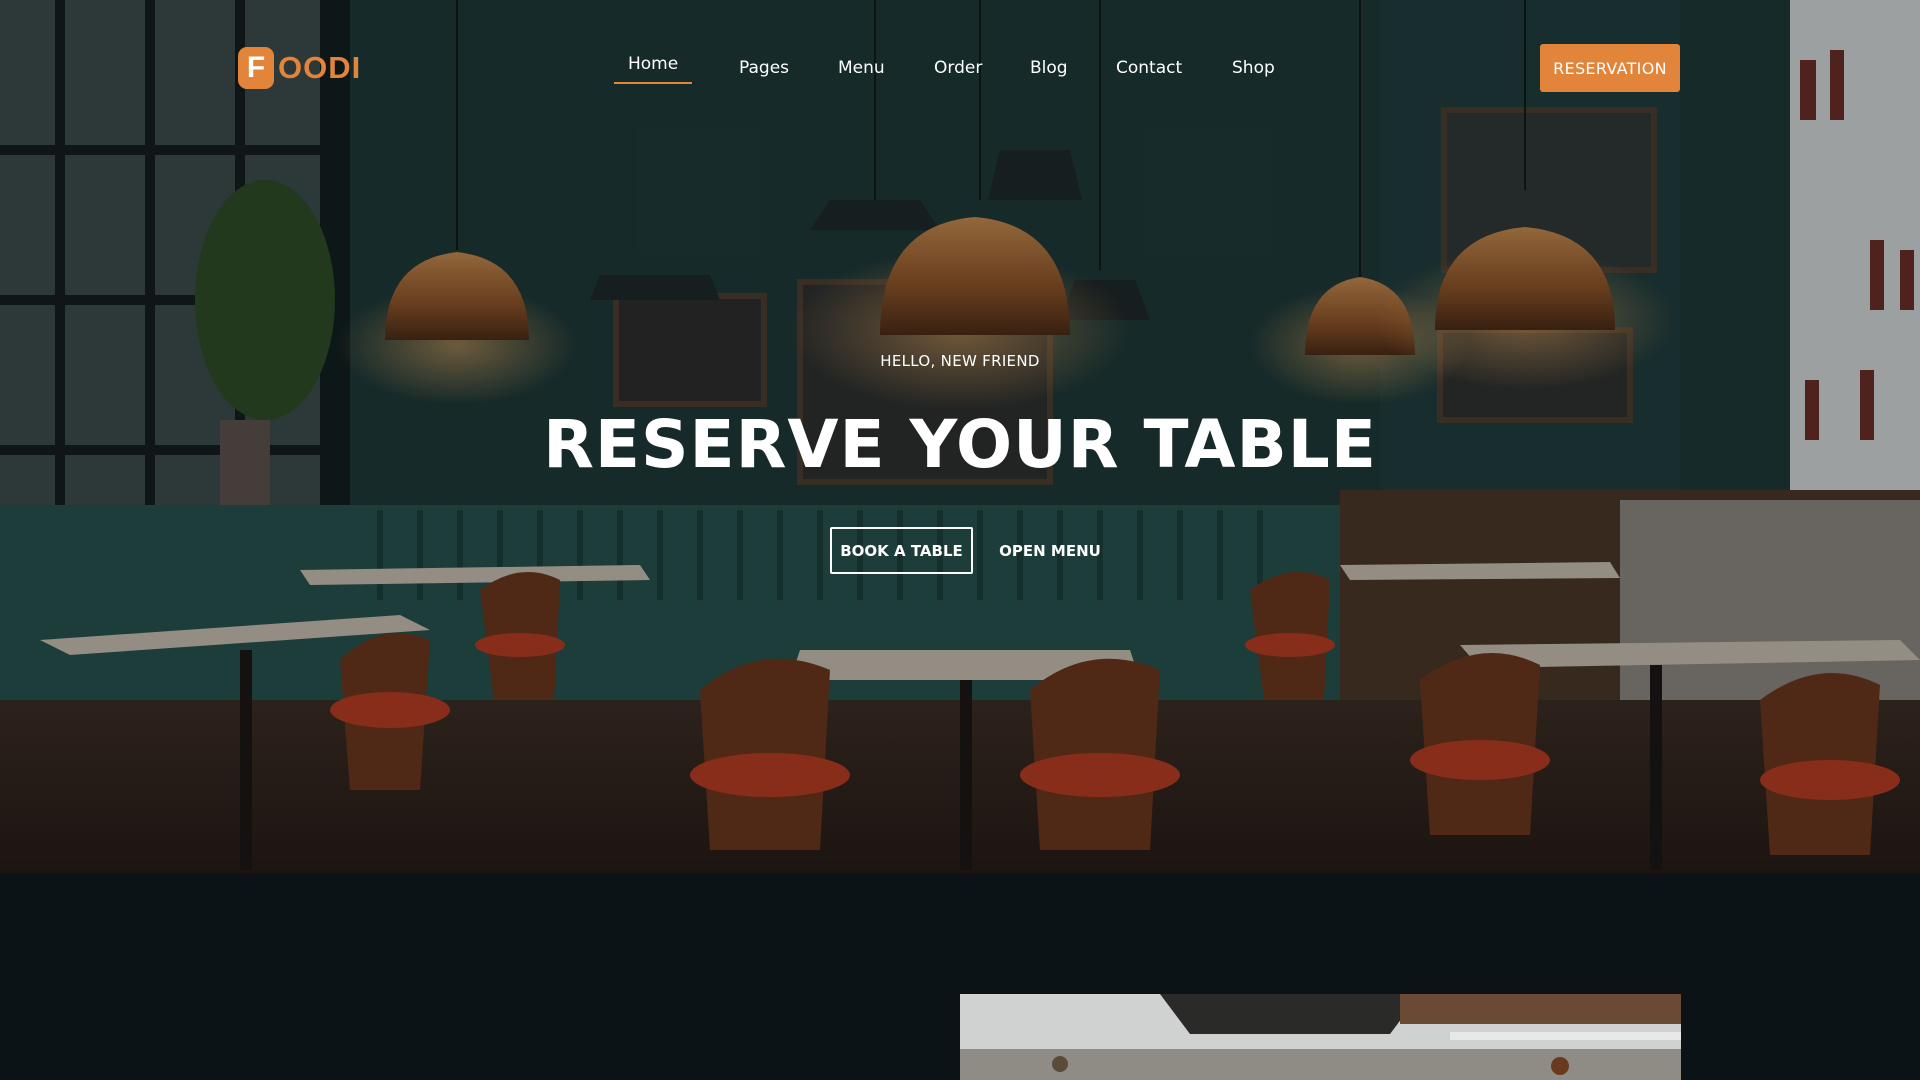 This screenshot has height=1080, width=1920. I want to click on nav-order: Order, so click(958, 68).